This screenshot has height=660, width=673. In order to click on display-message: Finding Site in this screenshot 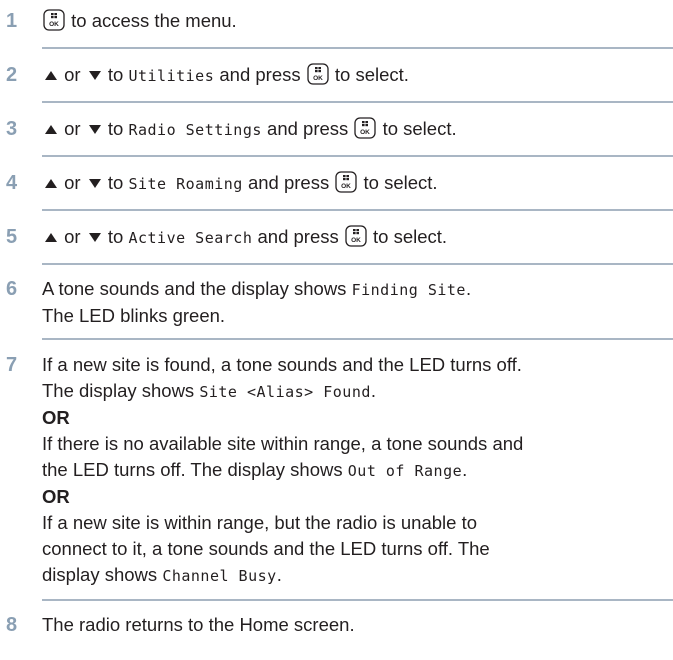, I will do `click(408, 290)`.